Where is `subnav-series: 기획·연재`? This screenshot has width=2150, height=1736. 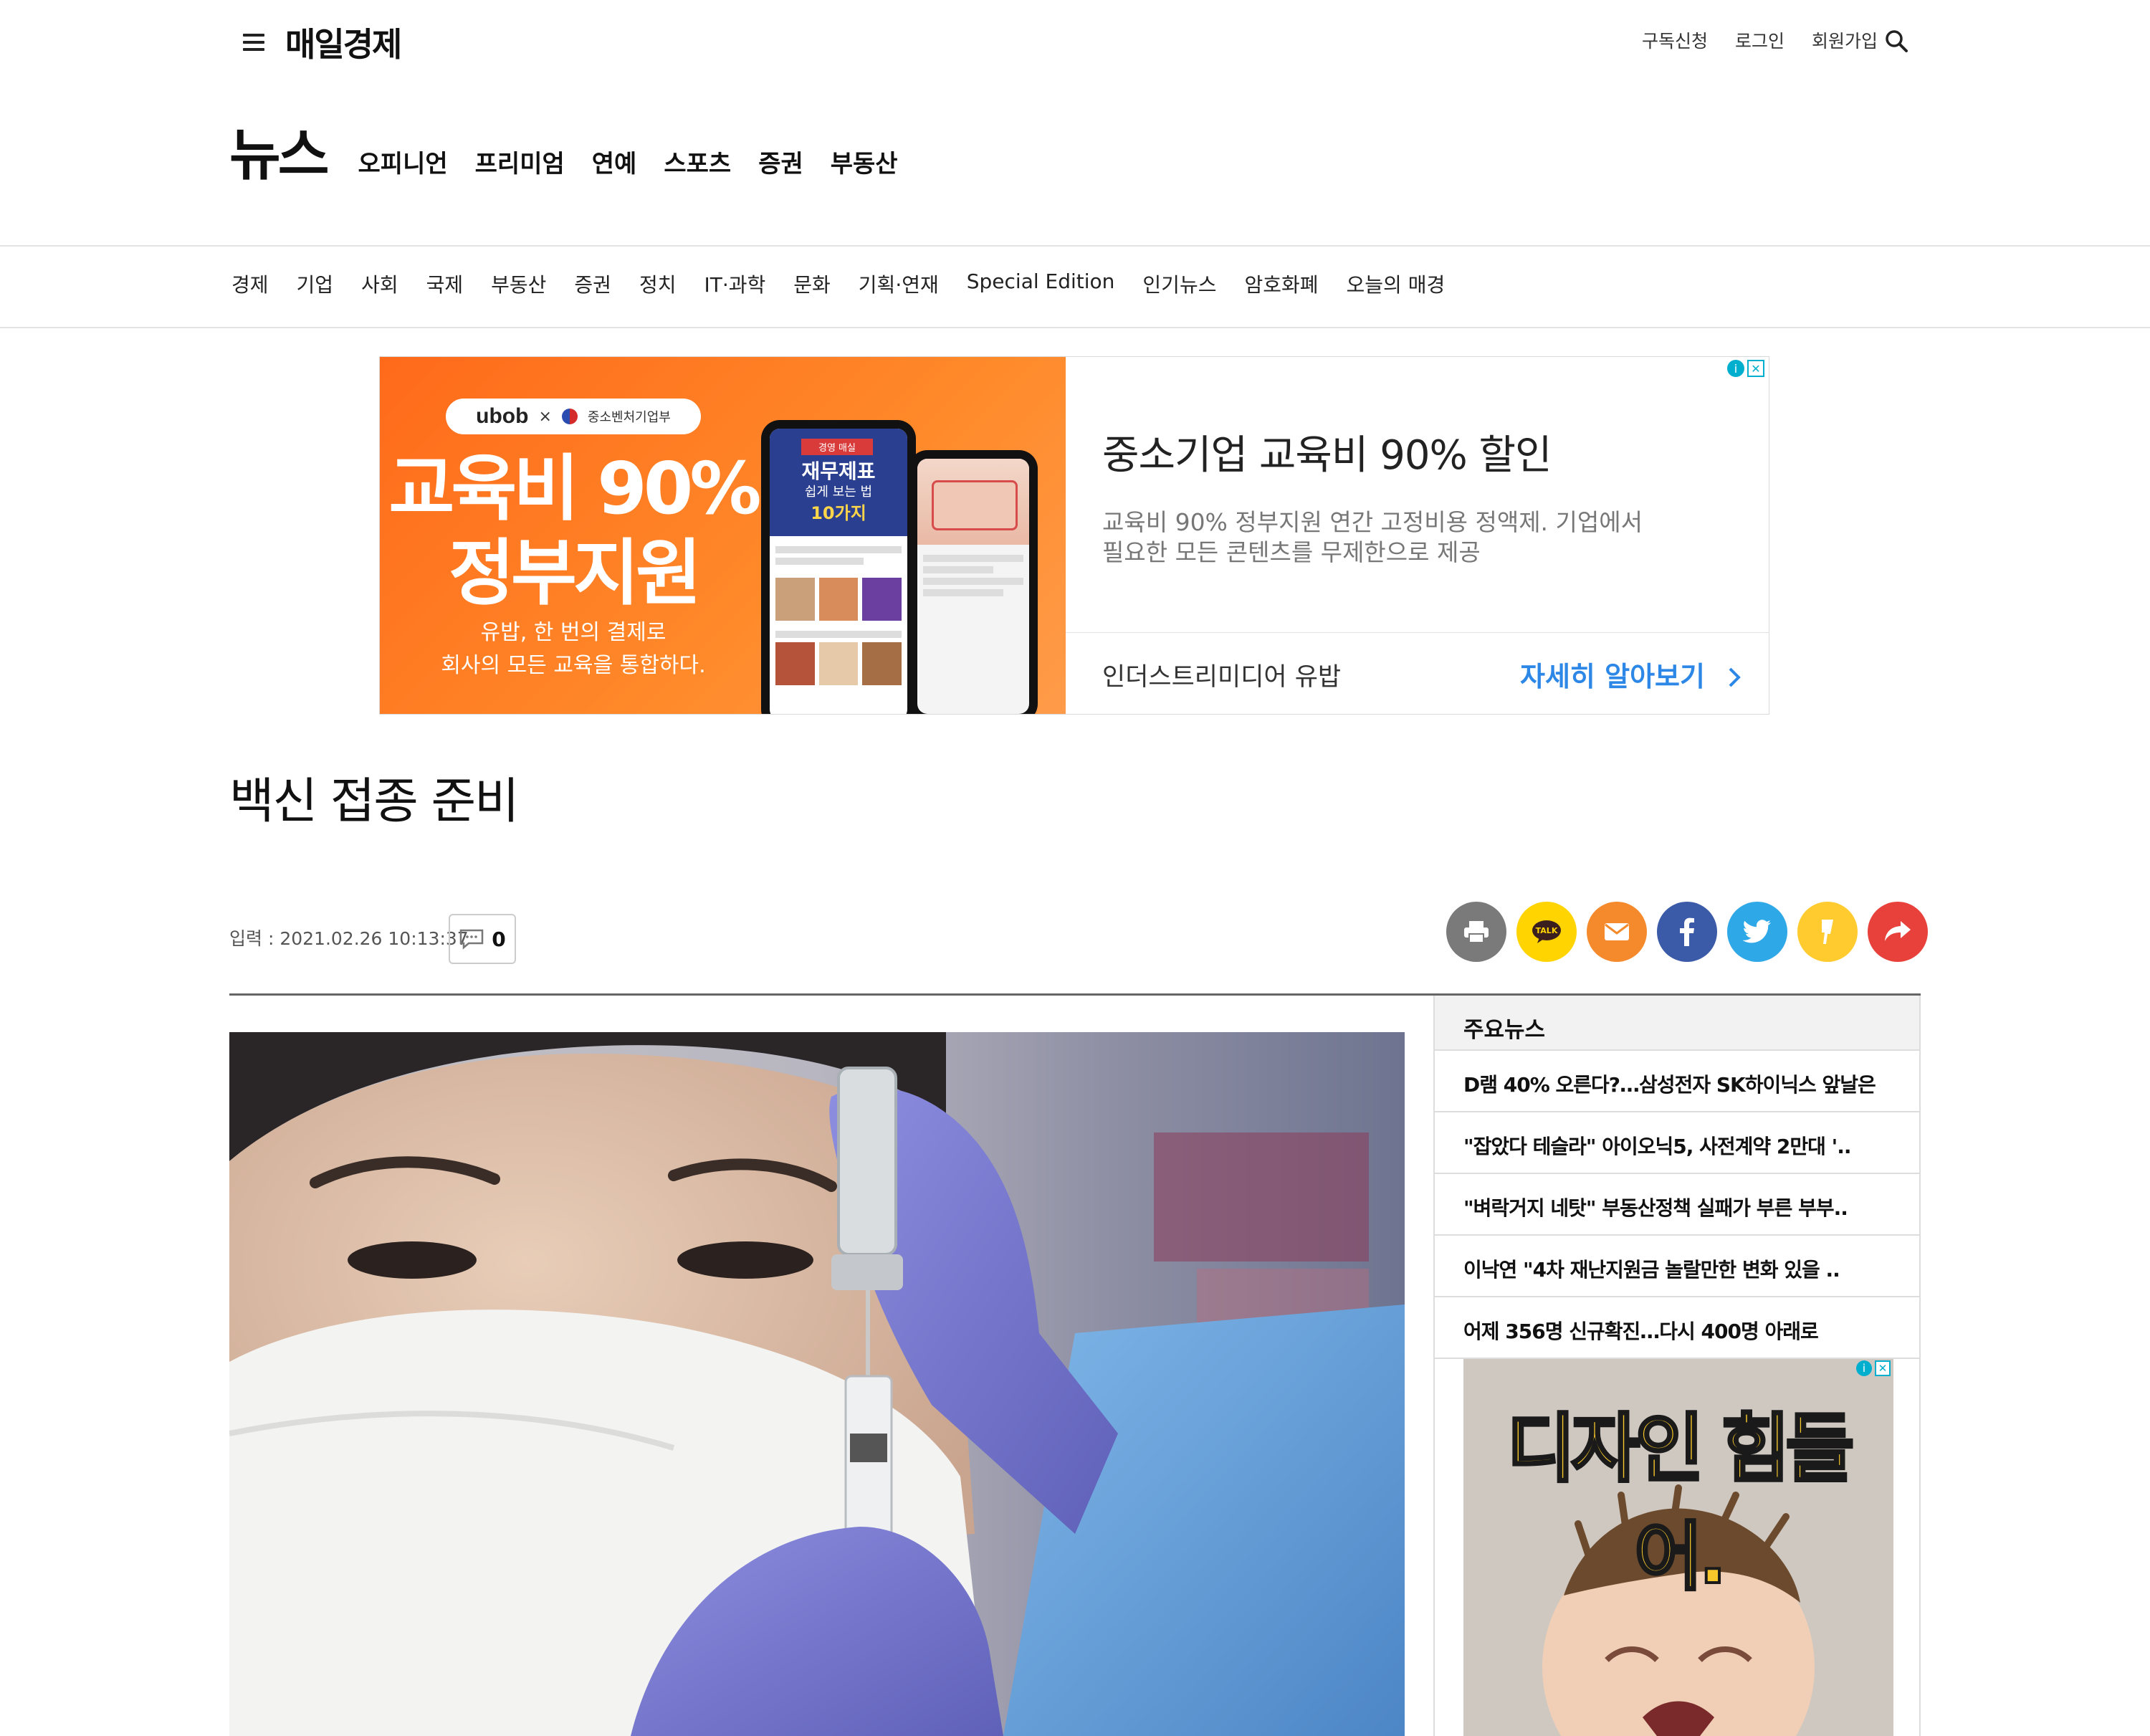 subnav-series: 기획·연재 is located at coordinates (899, 284).